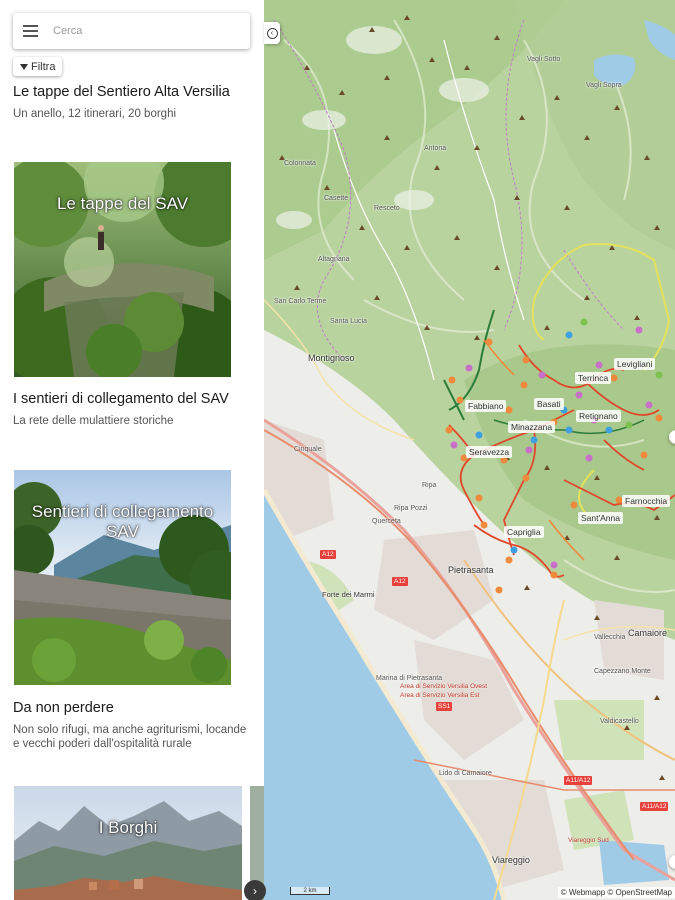  I want to click on poi-label-seravezza: Seravezza, so click(489, 452).